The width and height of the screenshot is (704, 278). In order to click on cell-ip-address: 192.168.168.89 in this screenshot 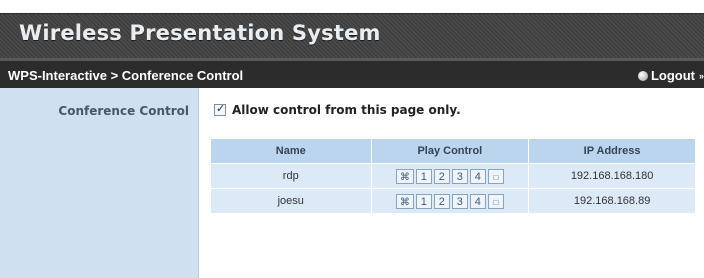, I will do `click(612, 201)`.